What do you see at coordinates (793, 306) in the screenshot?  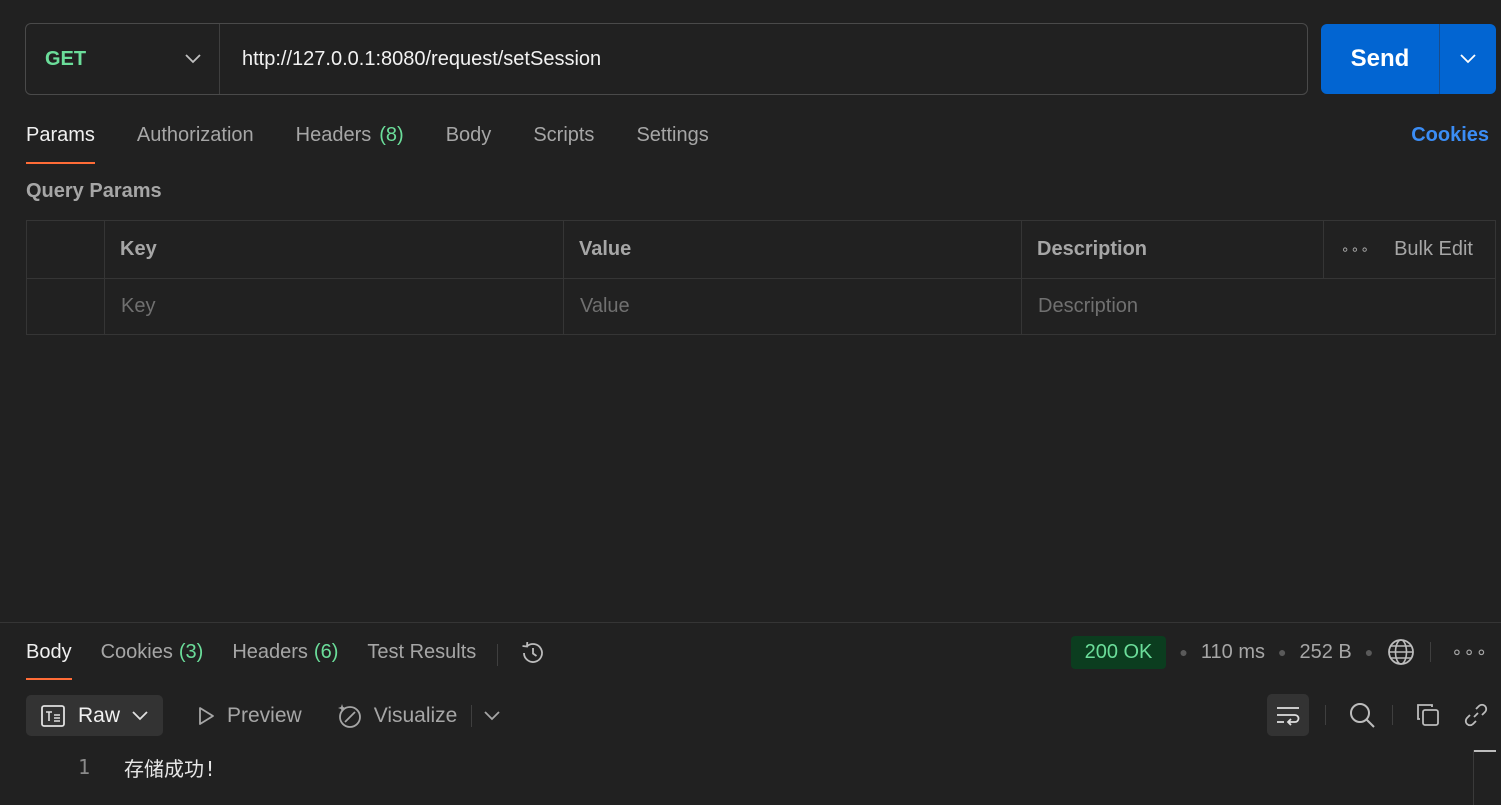 I see `value-input: Value` at bounding box center [793, 306].